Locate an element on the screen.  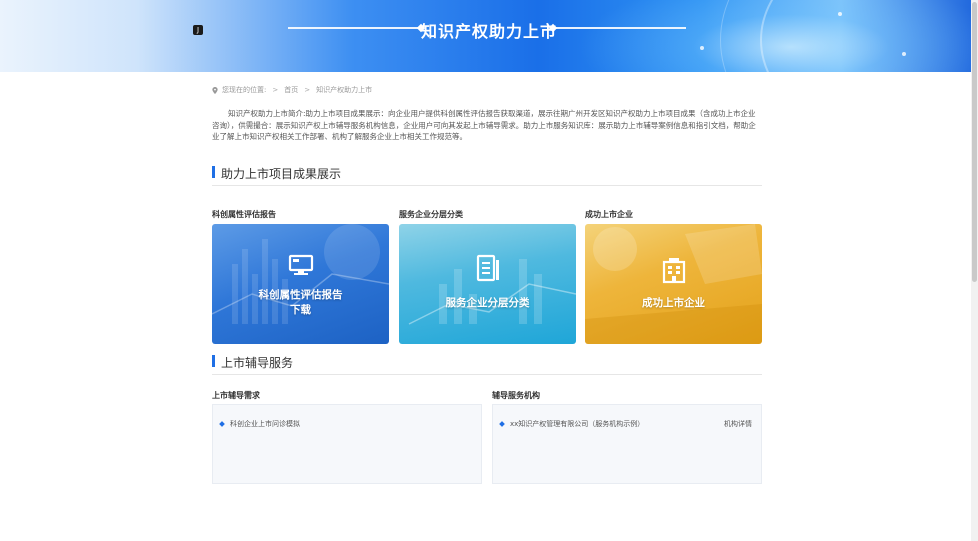
card-title: 科创属性评估报告 is located at coordinates (300, 295).